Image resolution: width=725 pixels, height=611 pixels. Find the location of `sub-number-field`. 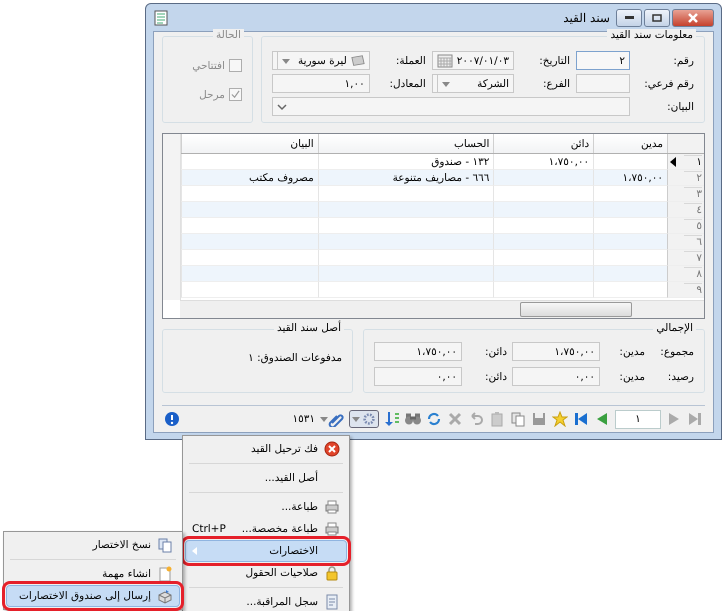

sub-number-field is located at coordinates (603, 83).